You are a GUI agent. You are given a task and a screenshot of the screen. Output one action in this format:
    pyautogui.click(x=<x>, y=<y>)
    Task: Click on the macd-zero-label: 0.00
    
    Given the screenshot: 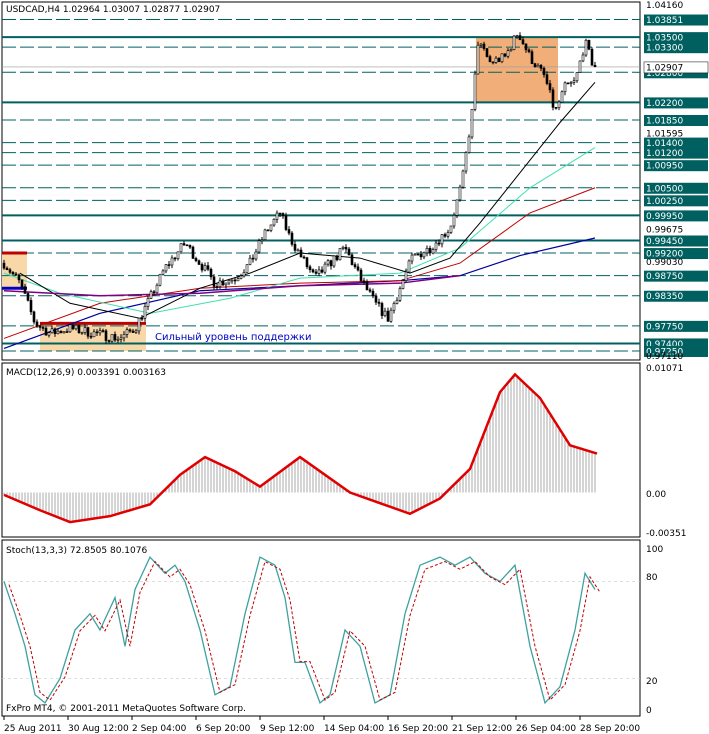 What is the action you would take?
    pyautogui.click(x=656, y=495)
    